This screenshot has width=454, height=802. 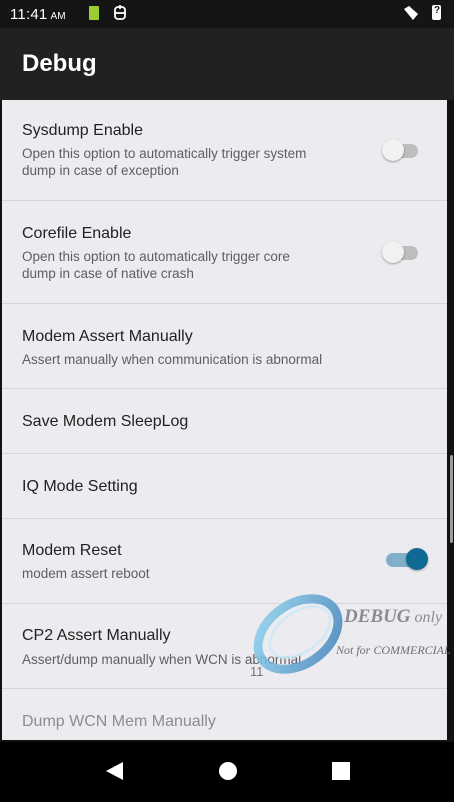 I want to click on setting-iq-mode: IQ Mode Setting, so click(x=224, y=486).